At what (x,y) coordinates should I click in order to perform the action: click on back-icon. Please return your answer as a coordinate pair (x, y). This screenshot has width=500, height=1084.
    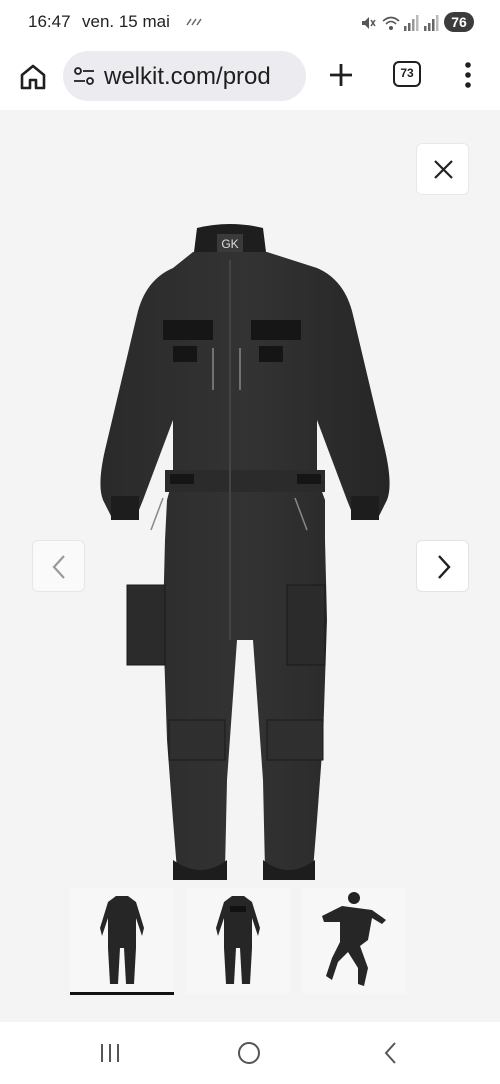
    Looking at the image, I should click on (391, 1053).